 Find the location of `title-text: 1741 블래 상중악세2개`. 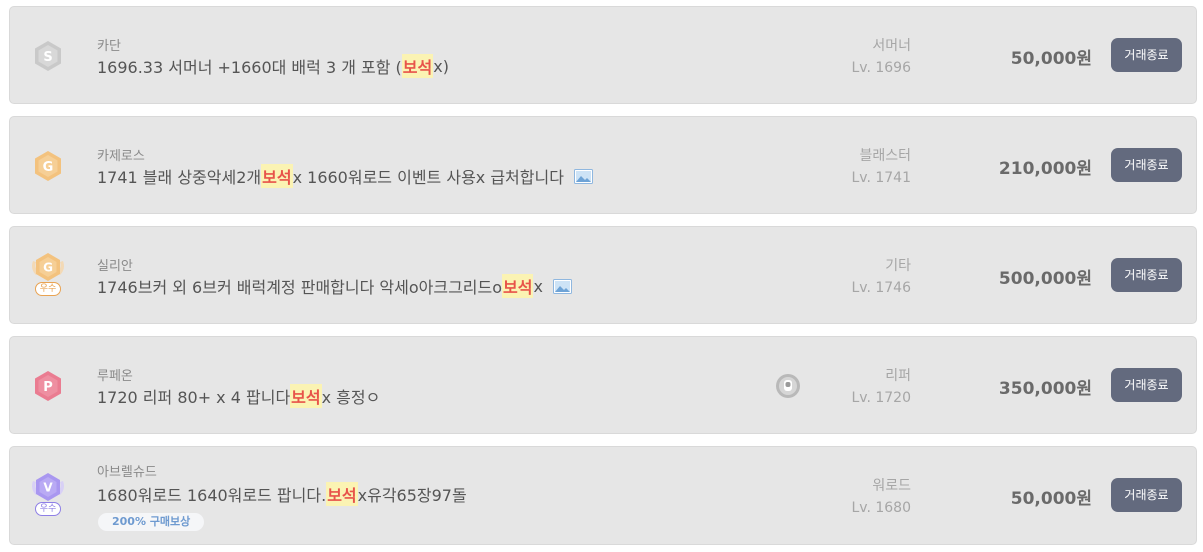

title-text: 1741 블래 상중악세2개 is located at coordinates (179, 177).